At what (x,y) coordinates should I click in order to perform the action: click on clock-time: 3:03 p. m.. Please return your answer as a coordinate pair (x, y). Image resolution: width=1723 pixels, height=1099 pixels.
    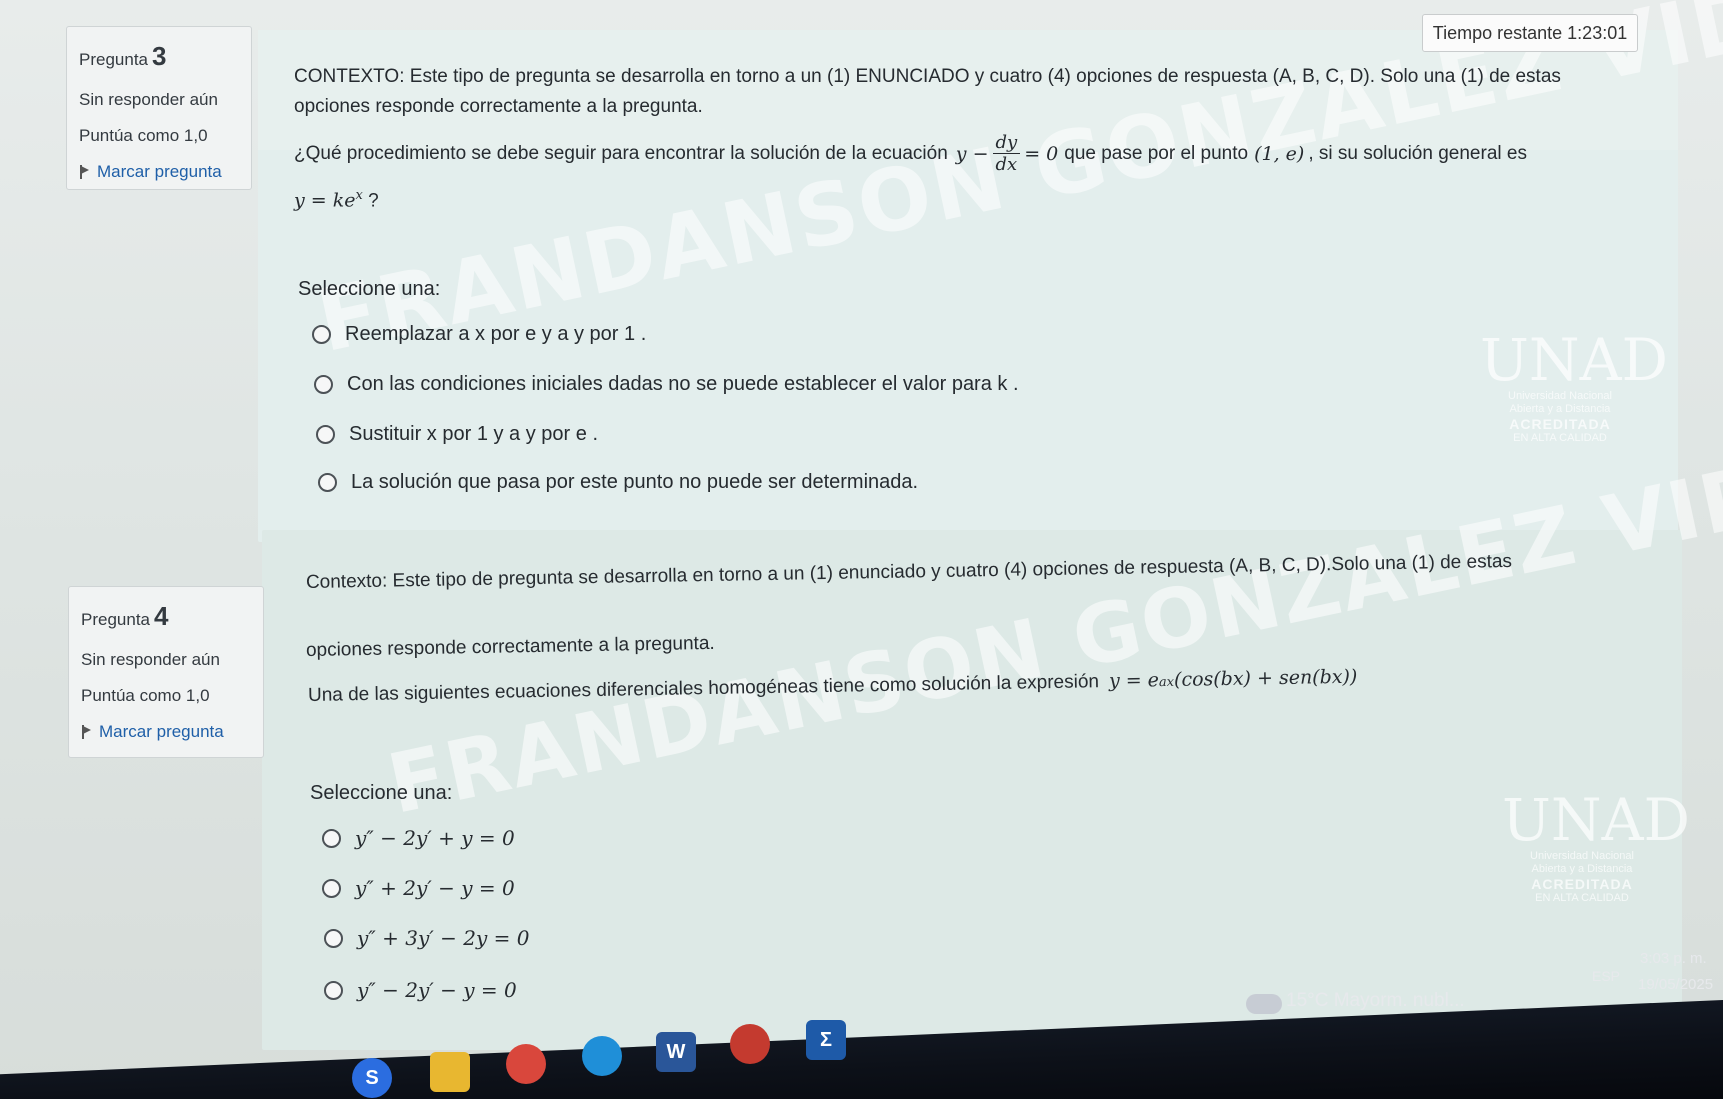
    Looking at the image, I should click on (1673, 958).